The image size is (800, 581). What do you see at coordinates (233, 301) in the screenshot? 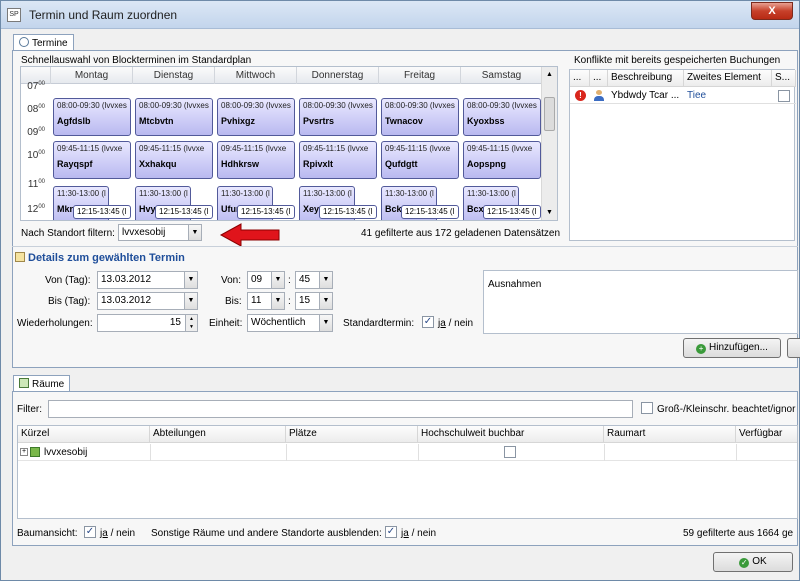
I see `bis-zeit-label: Bis:` at bounding box center [233, 301].